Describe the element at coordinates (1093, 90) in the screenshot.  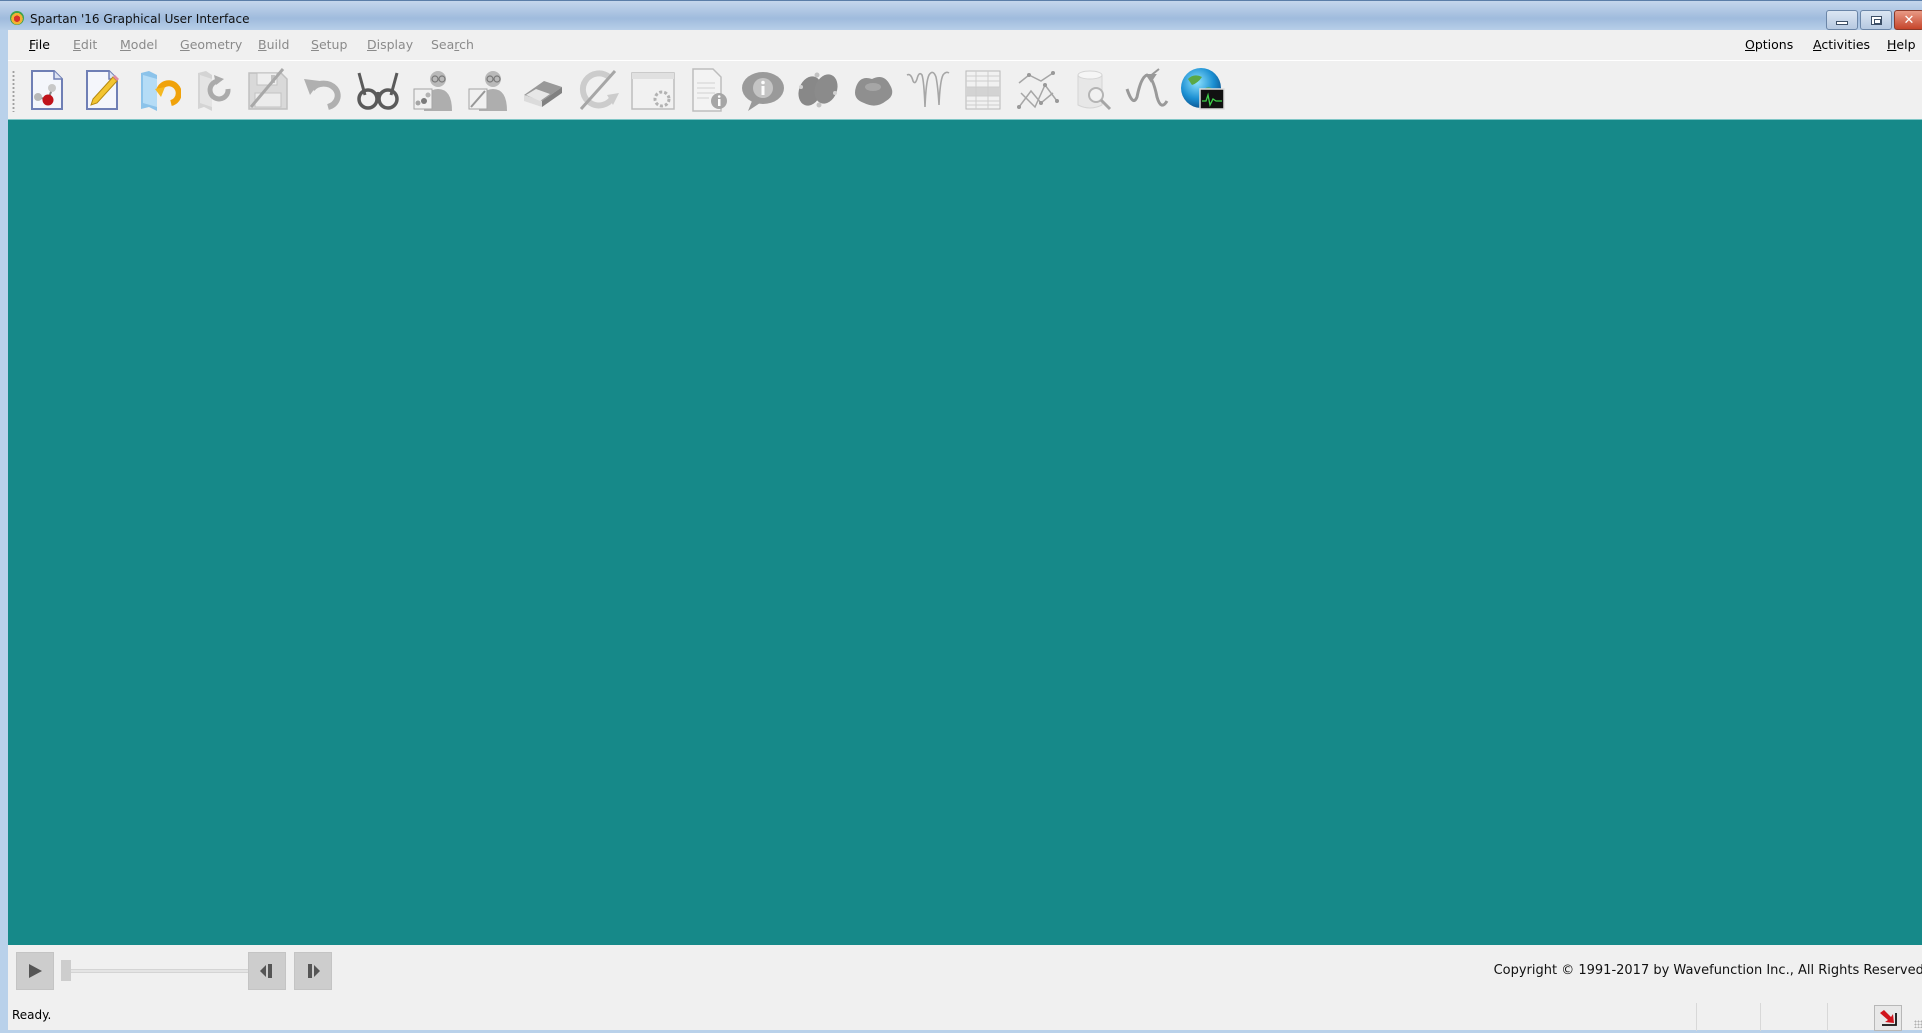
I see `database-button` at that location.